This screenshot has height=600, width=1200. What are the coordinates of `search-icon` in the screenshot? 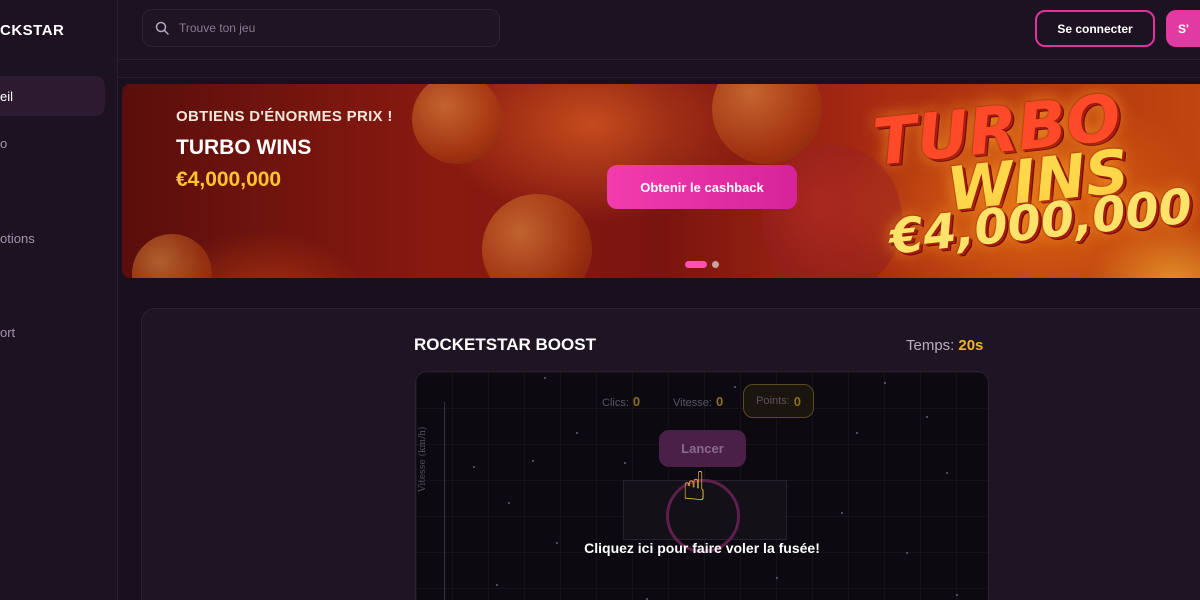 It's located at (162, 28).